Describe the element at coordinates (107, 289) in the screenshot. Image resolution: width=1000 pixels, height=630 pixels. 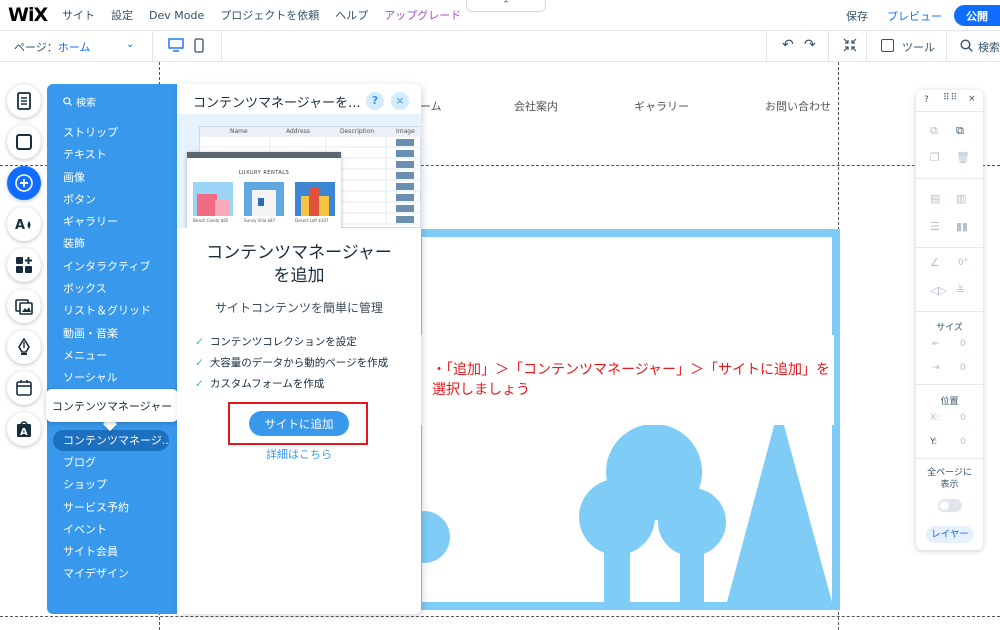
I see `category-box: ボックス` at that location.